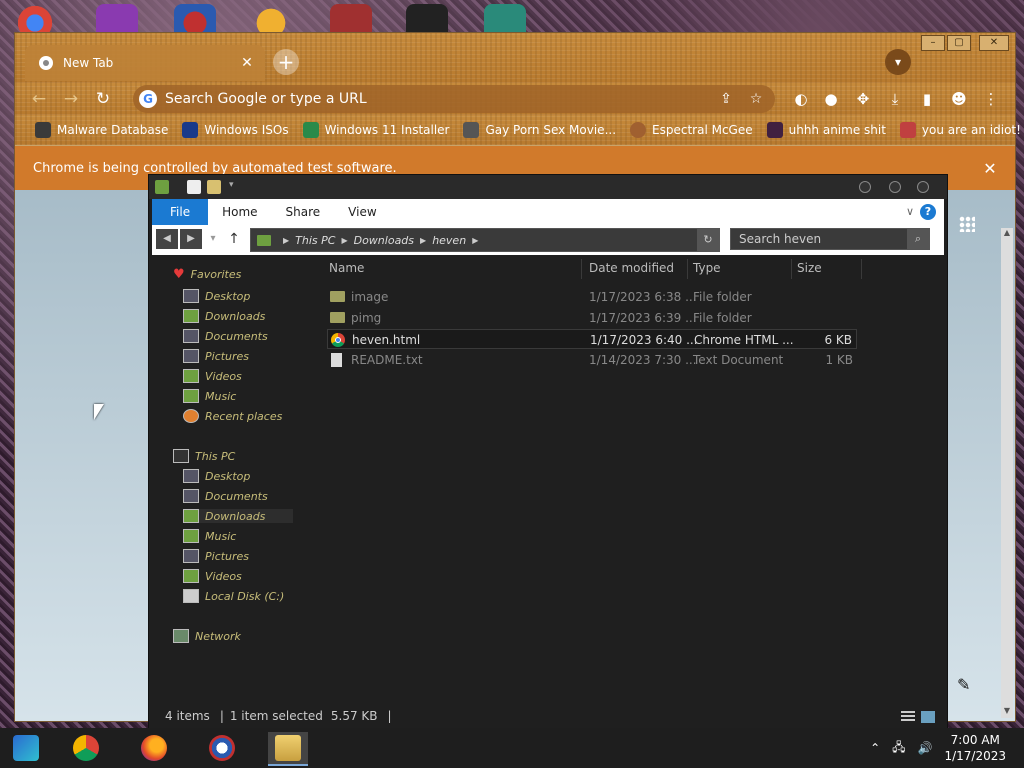  Describe the element at coordinates (204, 456) in the screenshot. I see `nav-this-pc: This PC` at that location.